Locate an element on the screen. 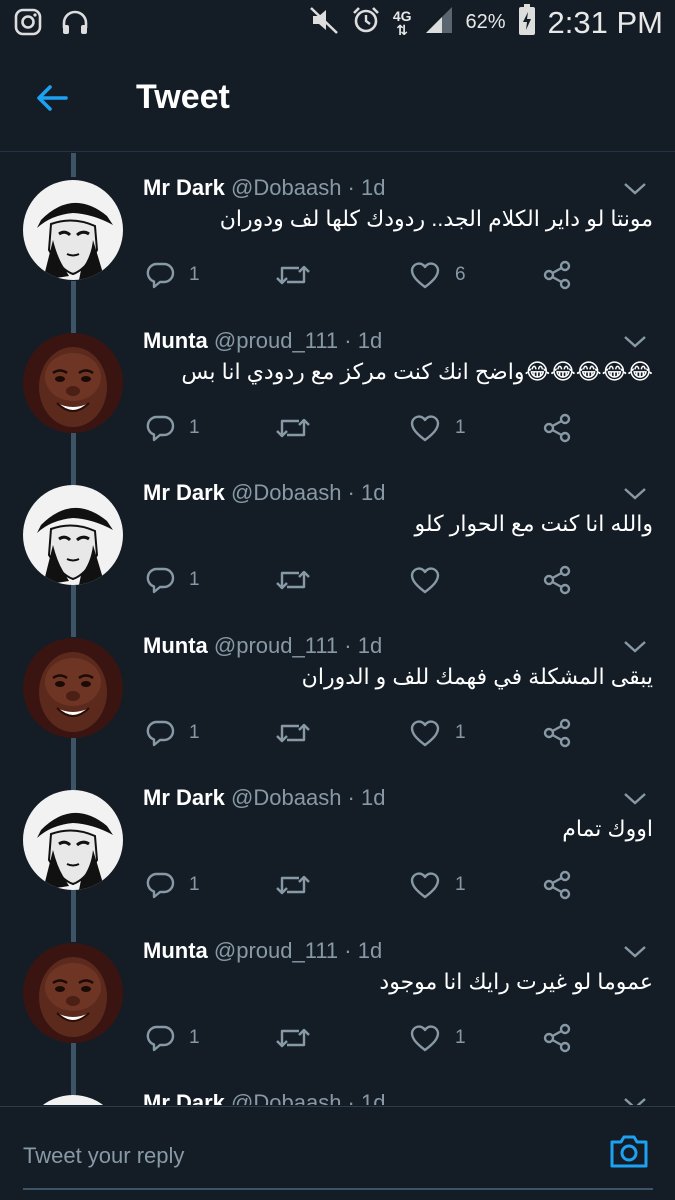 The image size is (675, 1200). instagram-icon is located at coordinates (28, 24).